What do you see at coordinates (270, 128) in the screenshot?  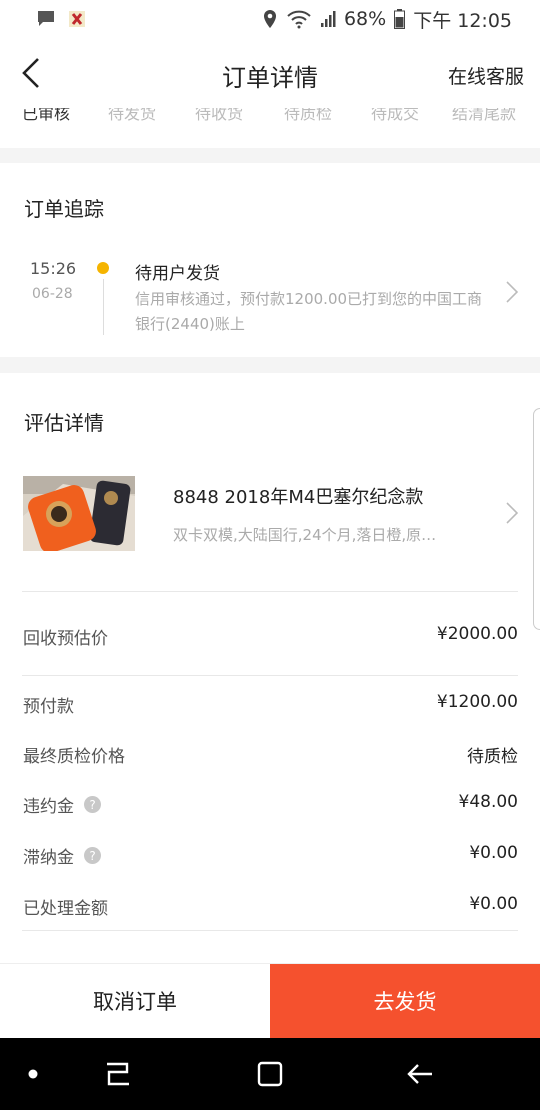 I see `order-steps: 已审核 待发货 待收货 待质检 待成交 结清尾款` at bounding box center [270, 128].